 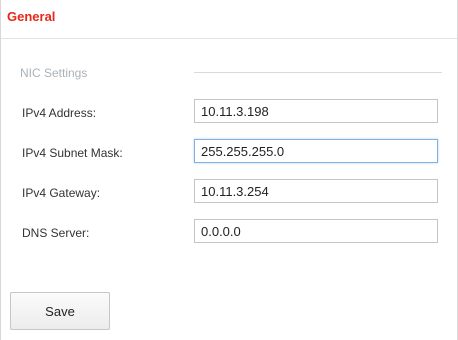 I want to click on ipv4-gateway-input, so click(x=316, y=191).